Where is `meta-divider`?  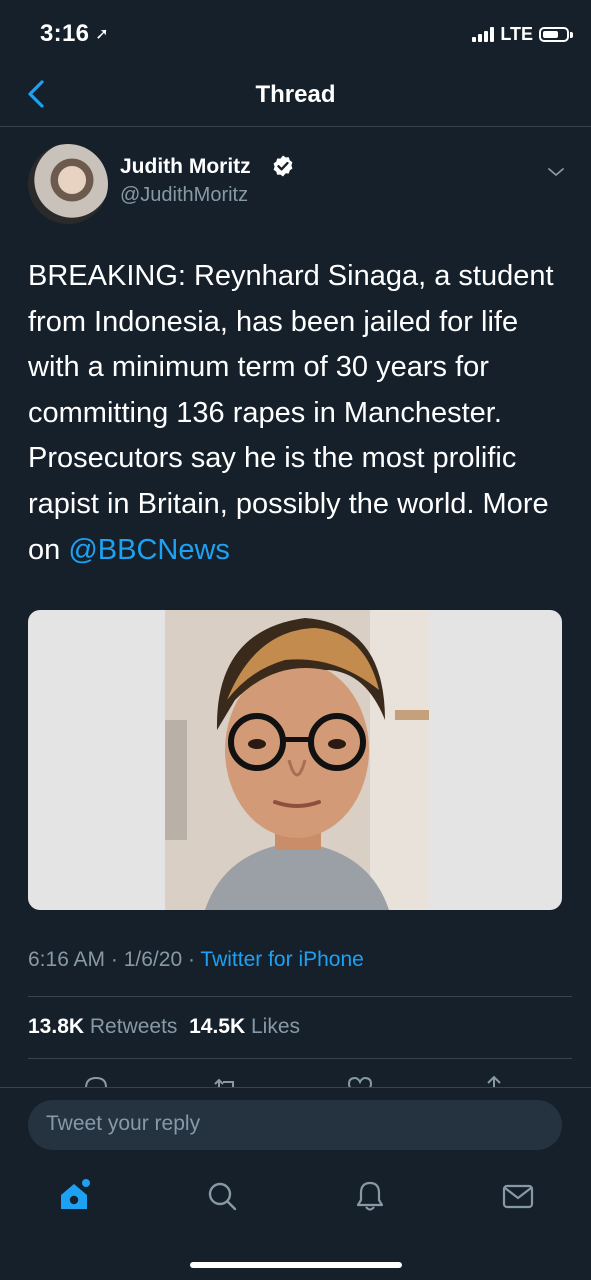
meta-divider is located at coordinates (300, 996).